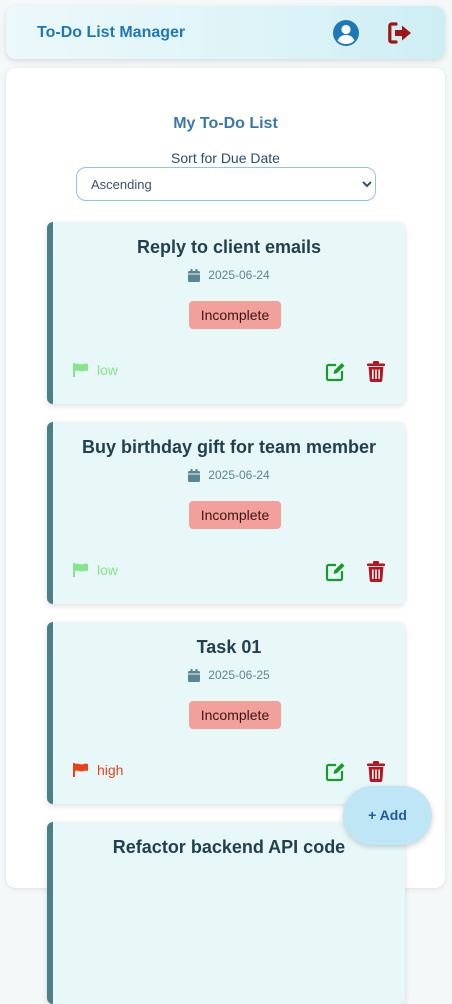 This screenshot has width=452, height=1004. I want to click on priority-label: high, so click(110, 770).